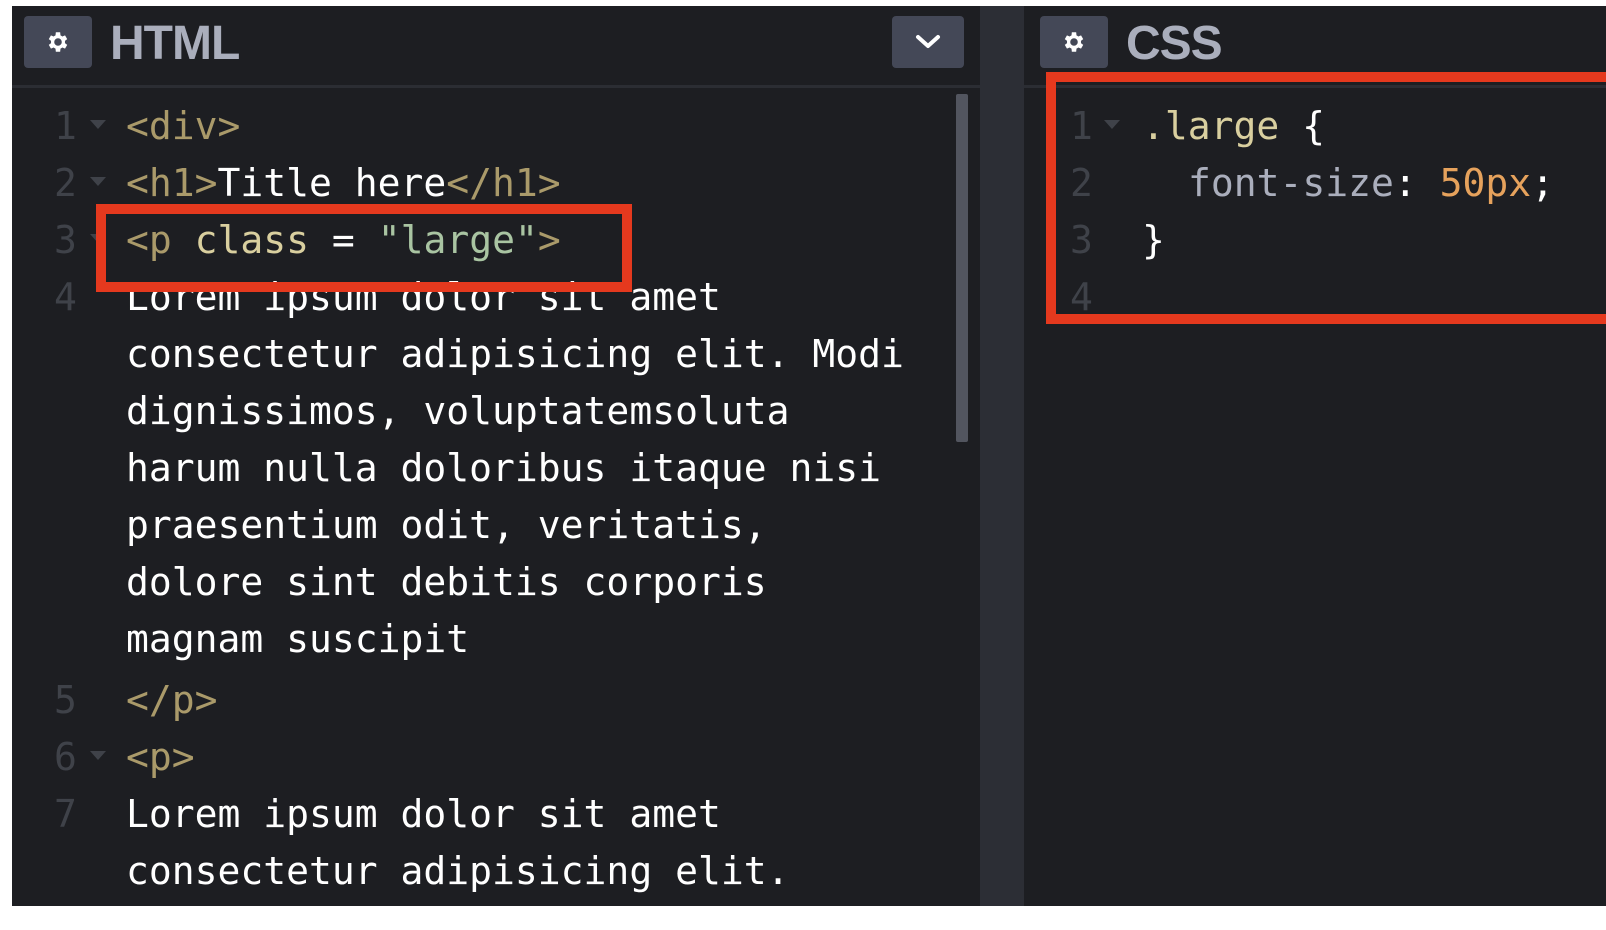 This screenshot has height=930, width=1606. I want to click on code-line: 6 <p>, so click(496, 757).